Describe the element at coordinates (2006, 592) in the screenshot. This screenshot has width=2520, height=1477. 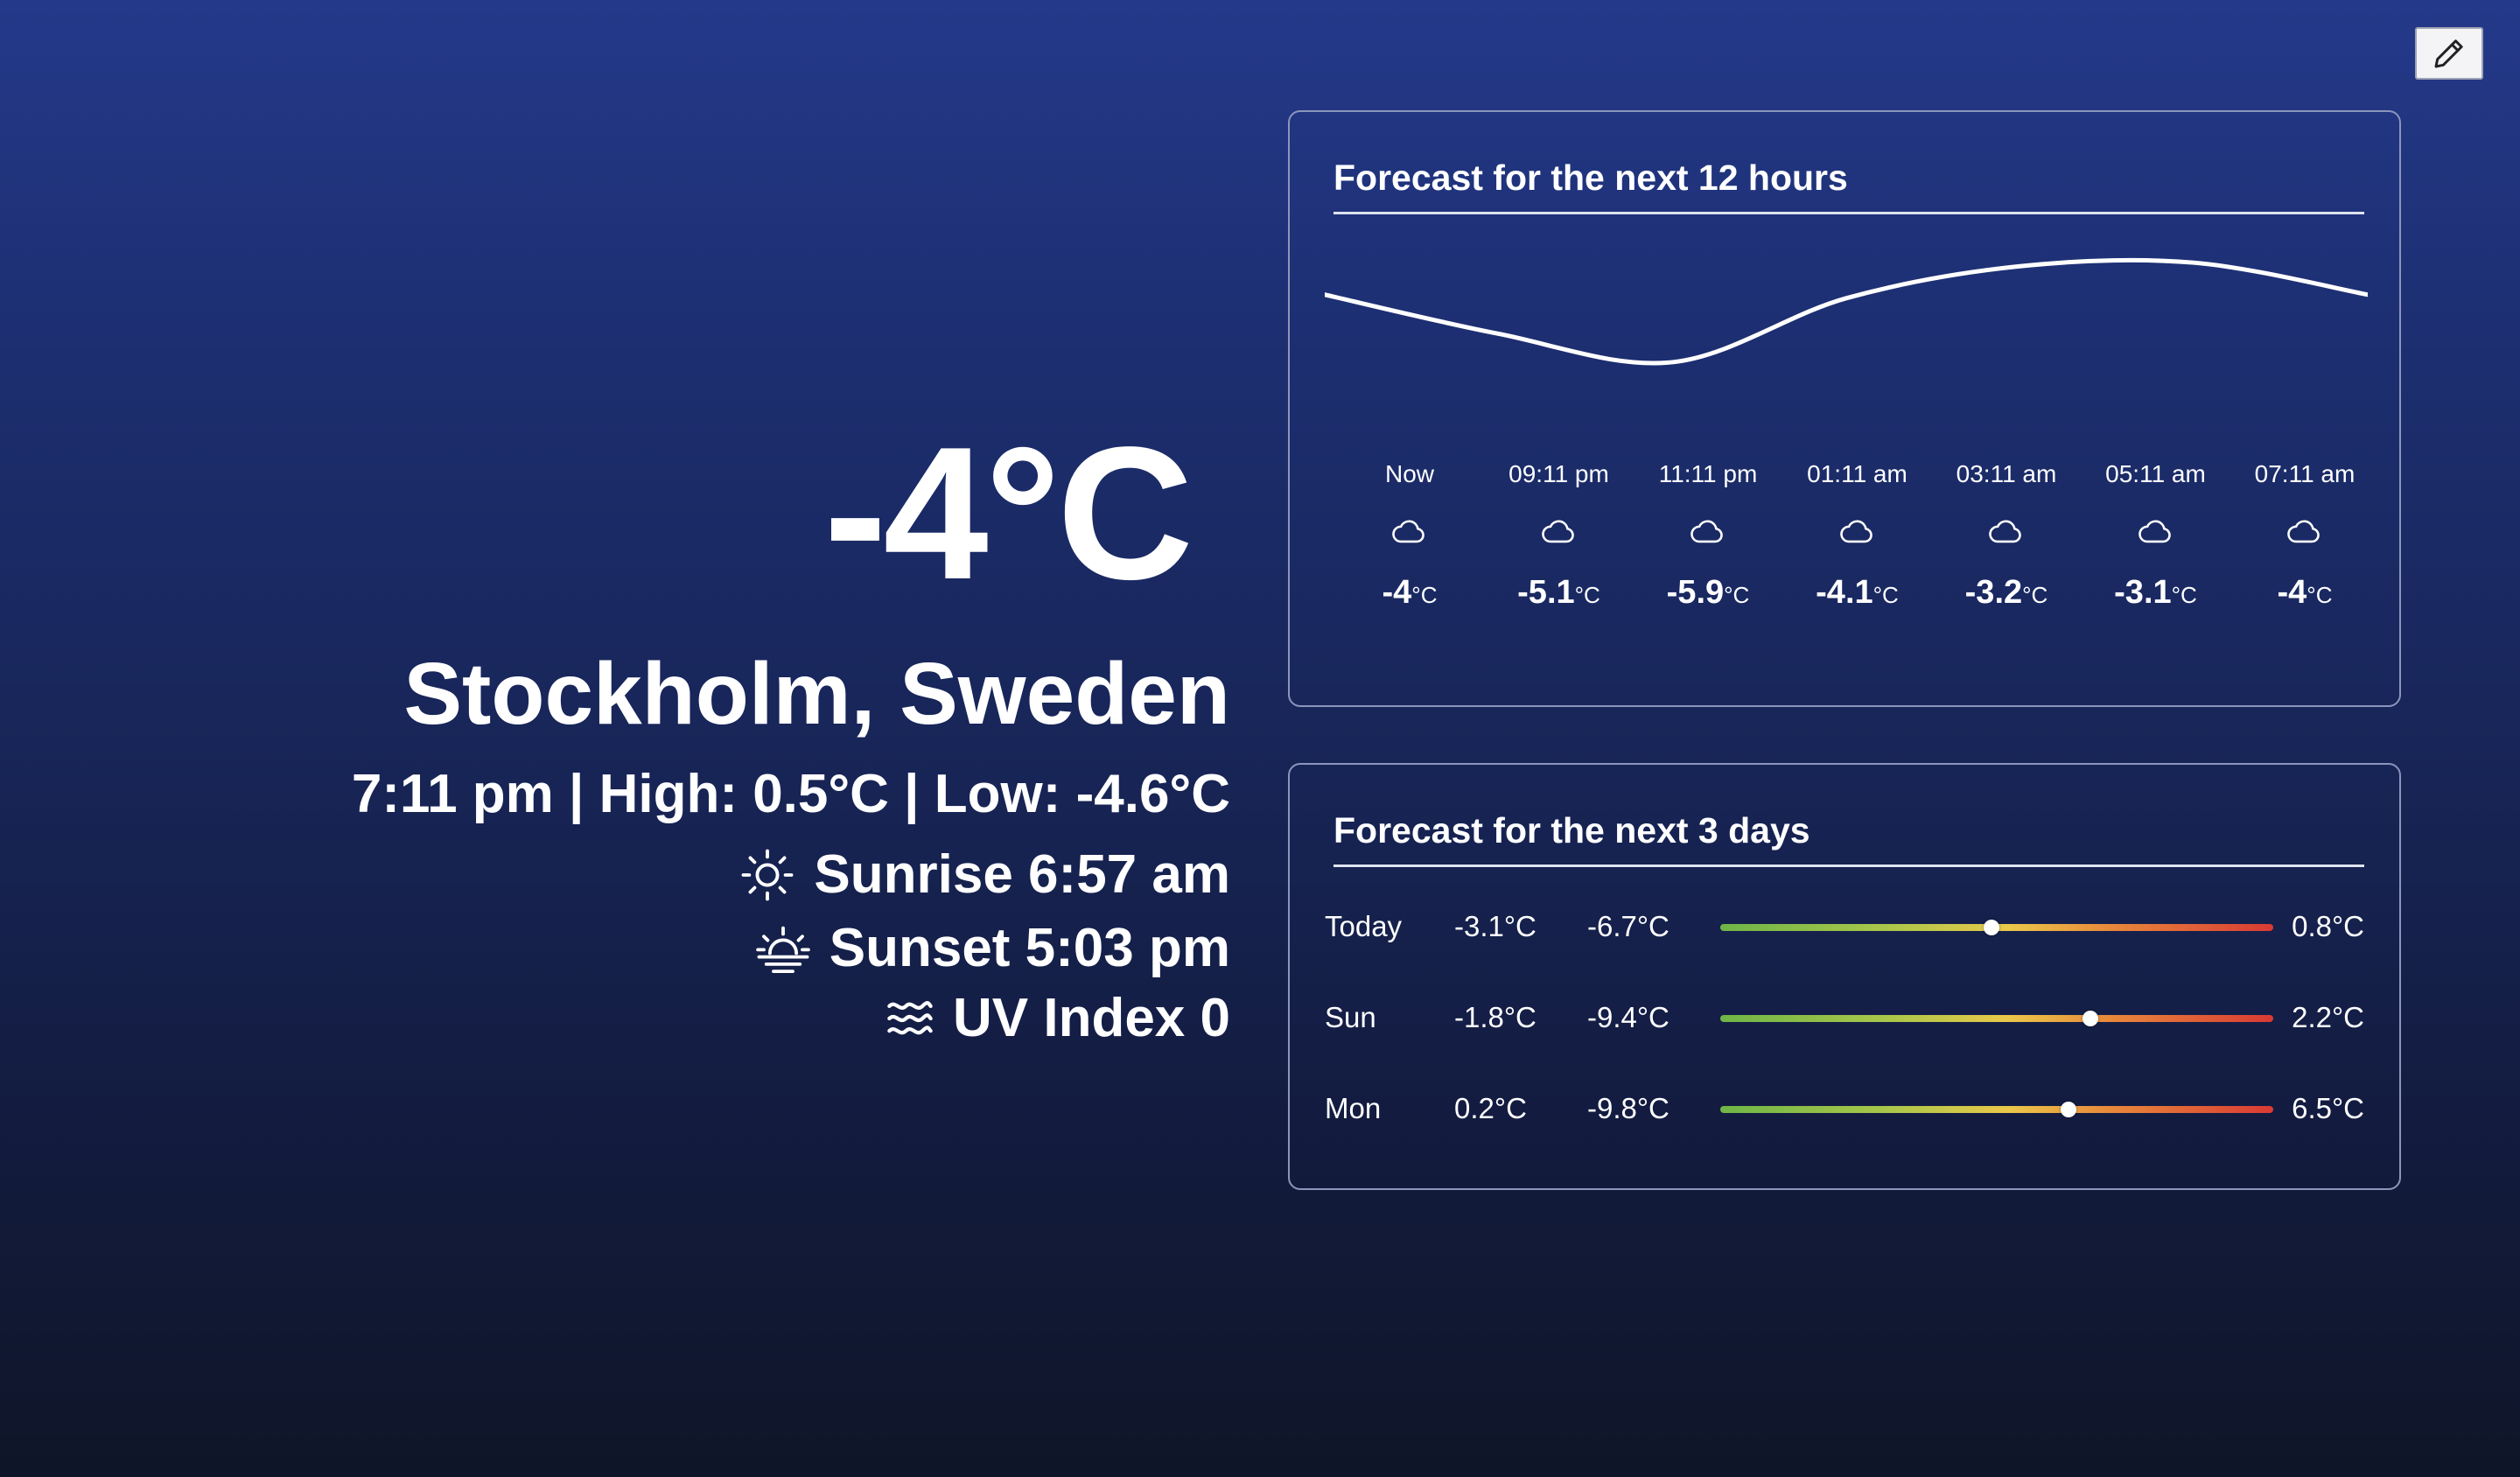
I see `hourly-temperature: -3.2°C` at that location.